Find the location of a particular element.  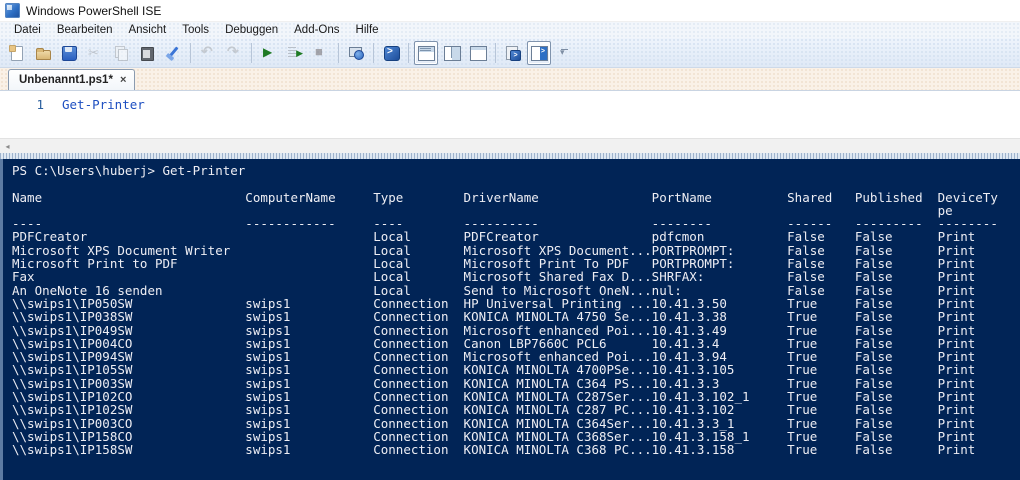

toolbar-overflow-icon is located at coordinates (565, 53).